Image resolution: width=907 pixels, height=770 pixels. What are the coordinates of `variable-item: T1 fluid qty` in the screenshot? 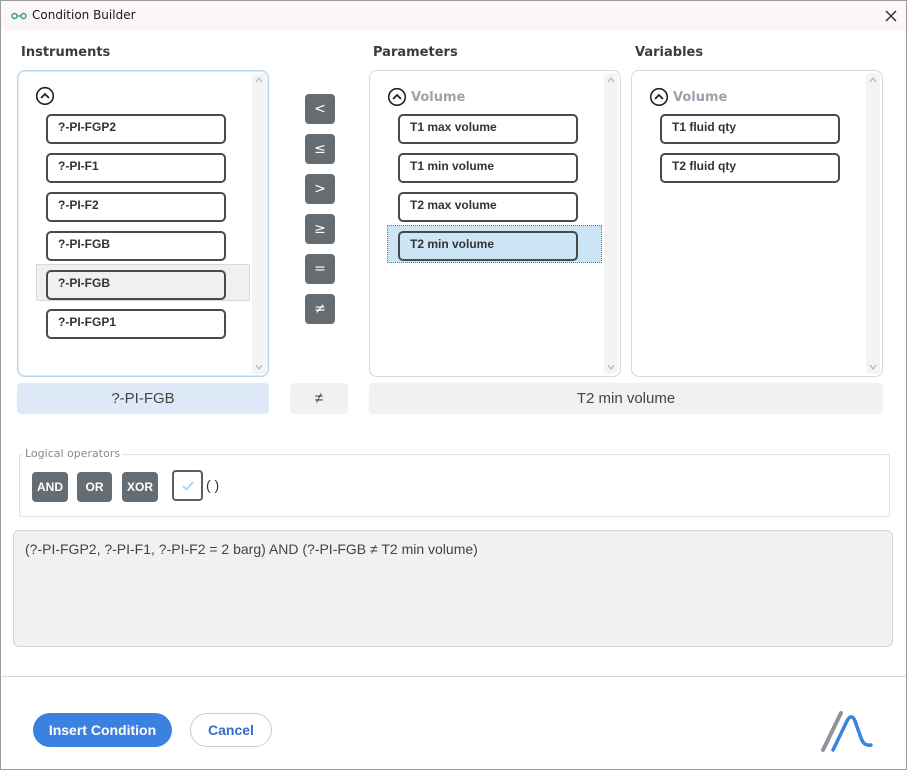 It's located at (750, 129).